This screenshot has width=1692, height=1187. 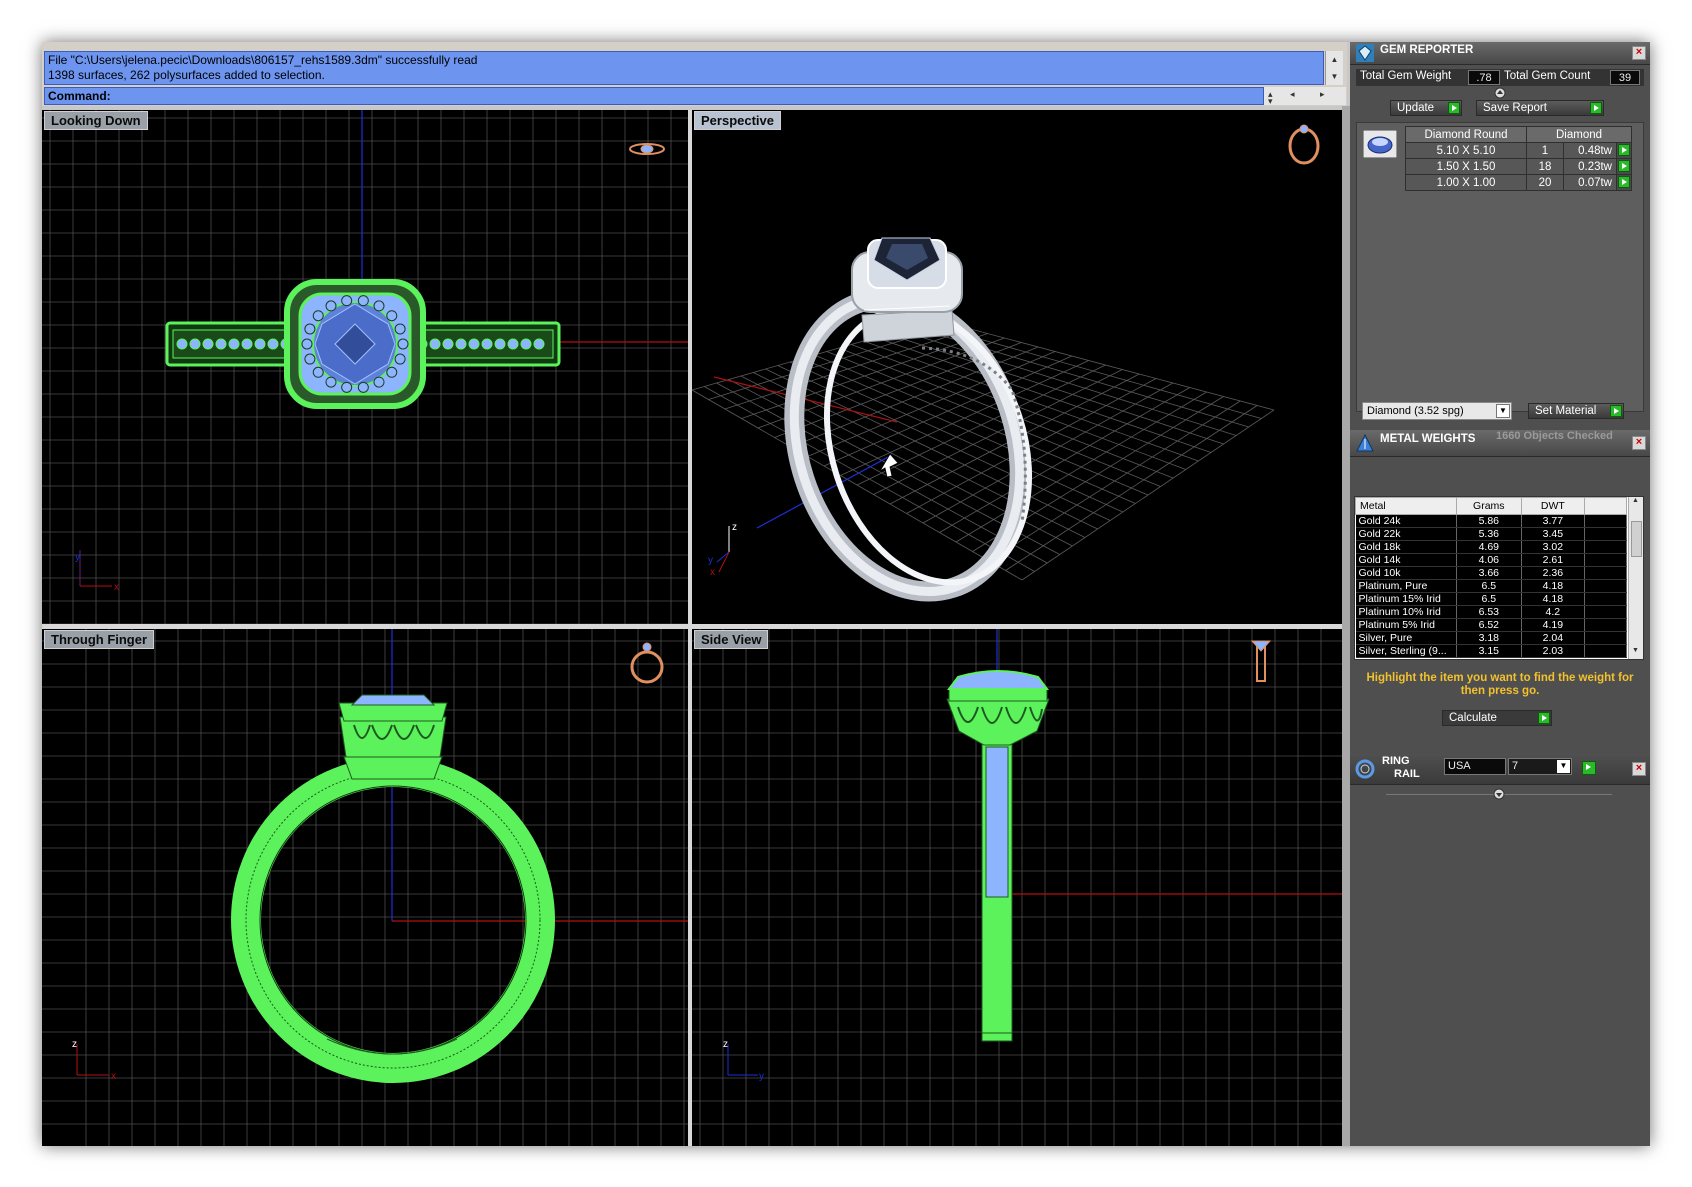 I want to click on set-material-button: Set Material, so click(x=1576, y=411).